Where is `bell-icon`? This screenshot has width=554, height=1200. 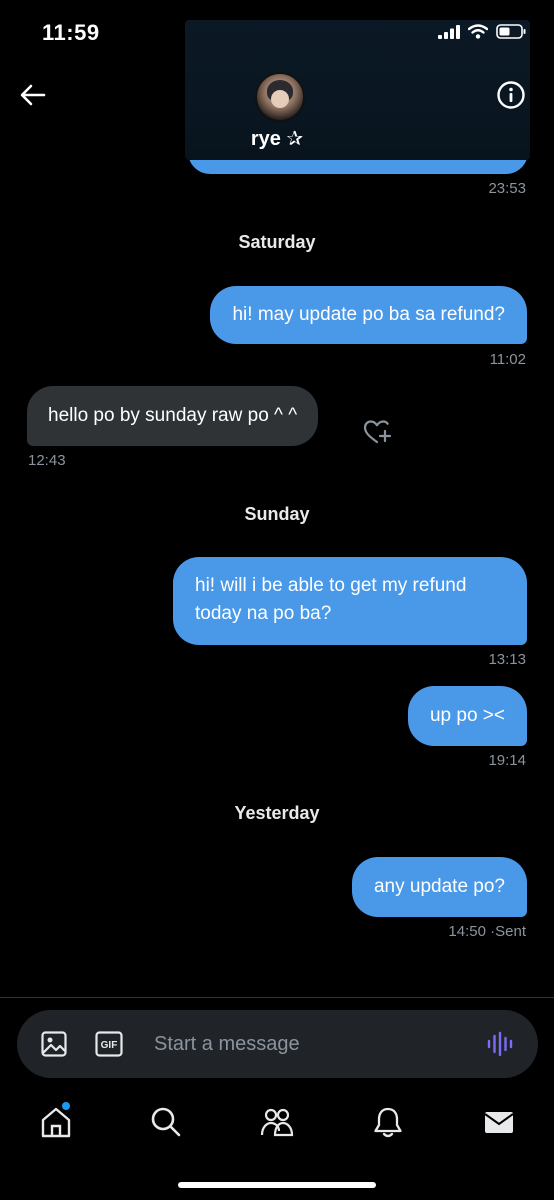
bell-icon is located at coordinates (388, 1122).